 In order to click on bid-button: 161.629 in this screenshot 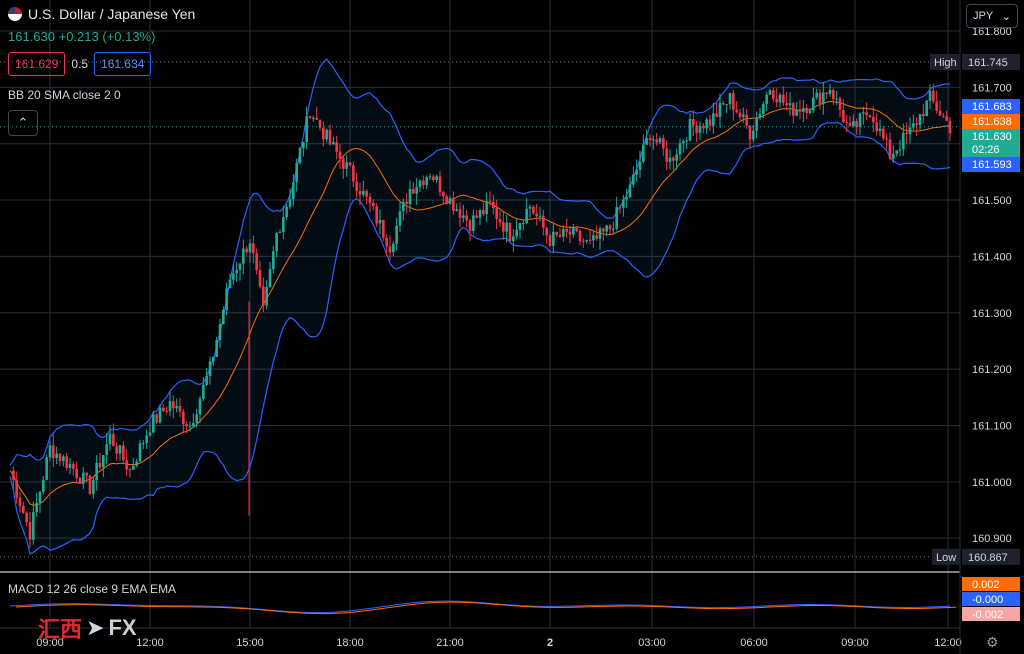, I will do `click(37, 64)`.